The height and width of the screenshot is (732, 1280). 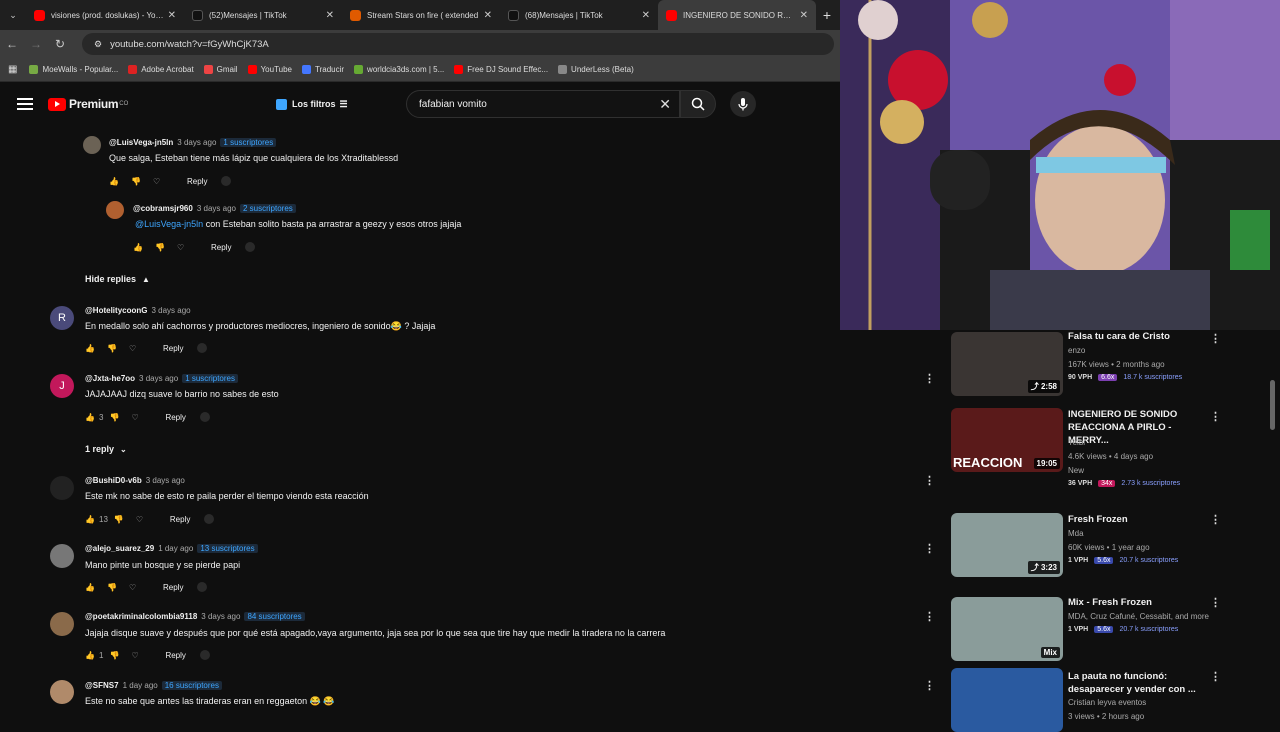 I want to click on video-thumbnail: Mix, so click(x=1007, y=629).